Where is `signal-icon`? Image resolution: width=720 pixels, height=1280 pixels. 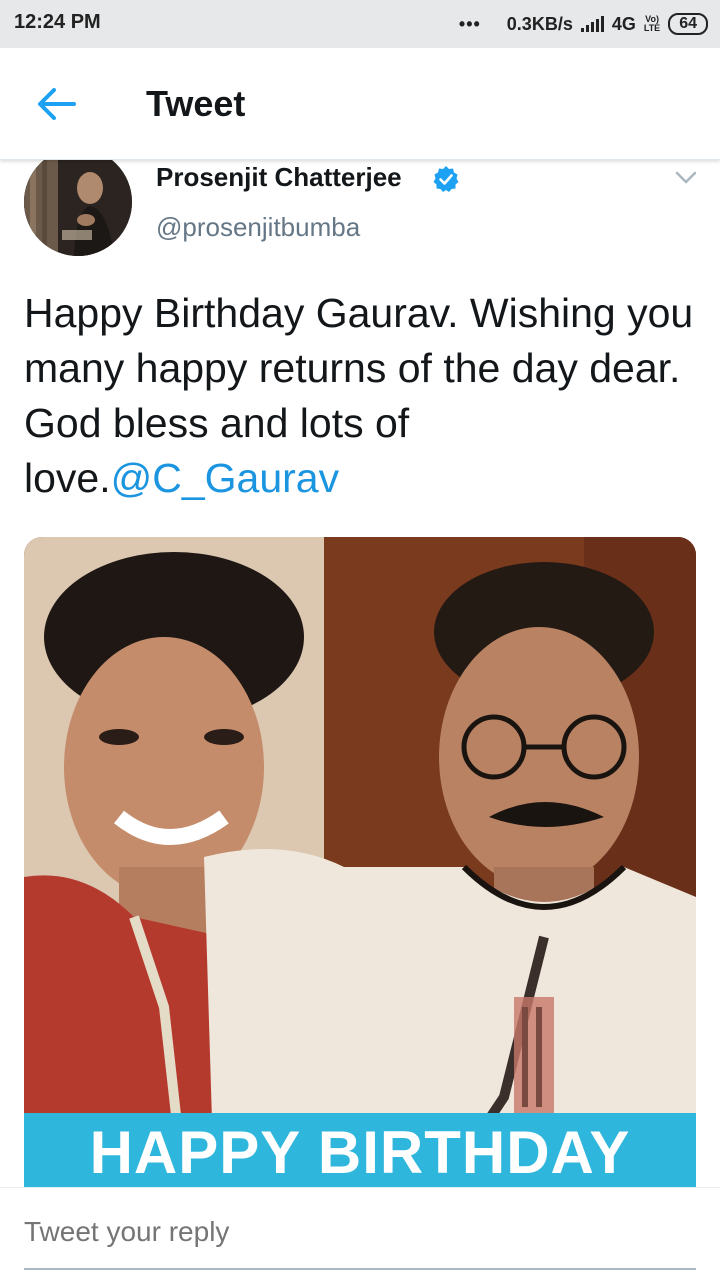
signal-icon is located at coordinates (592, 24).